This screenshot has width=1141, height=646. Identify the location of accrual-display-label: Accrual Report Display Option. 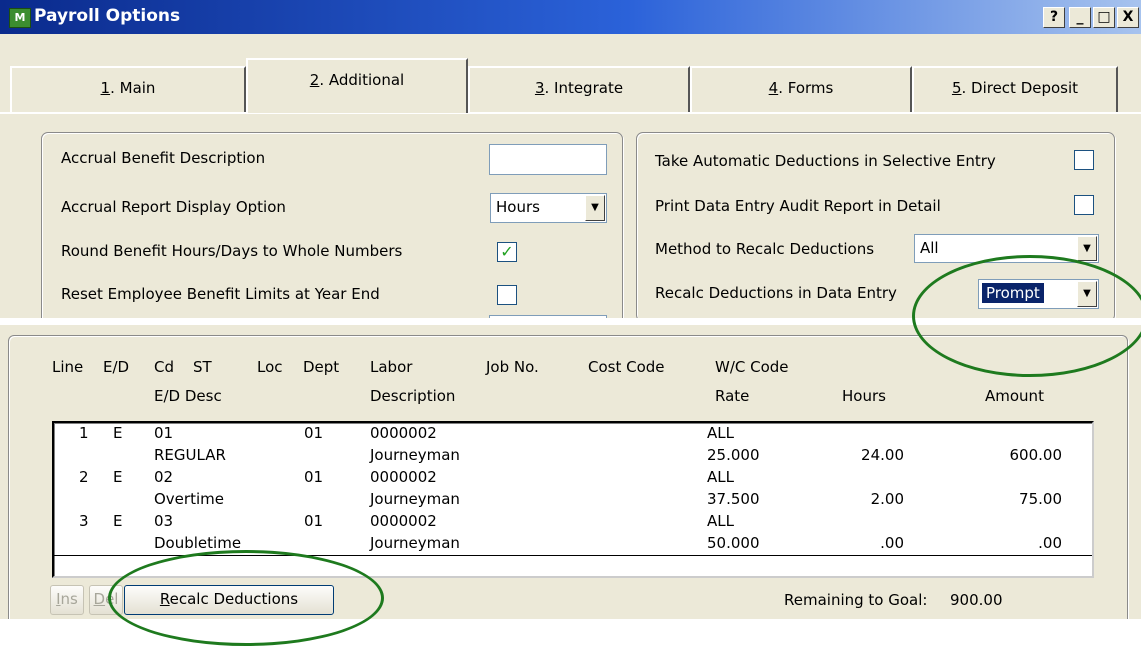
(173, 207).